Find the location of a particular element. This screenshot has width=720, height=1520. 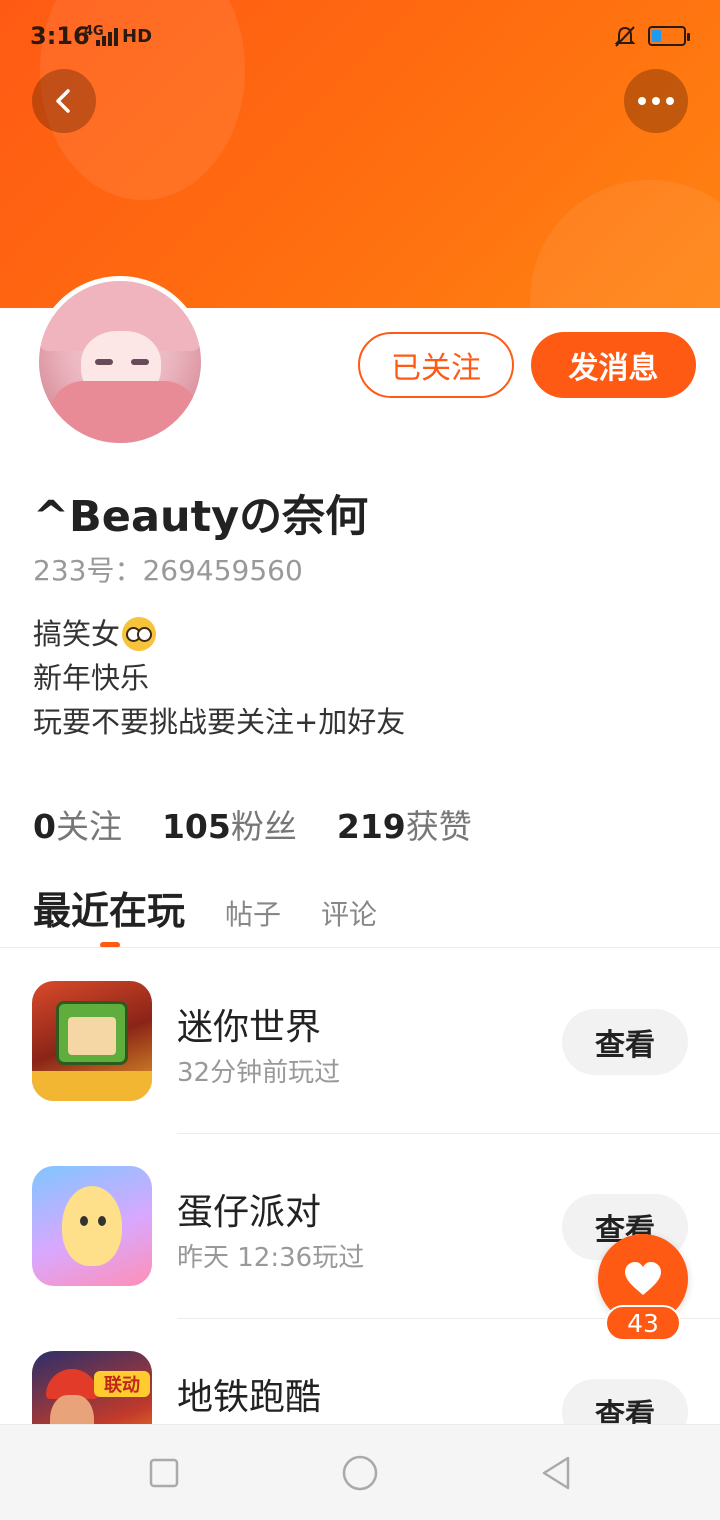

game-name: 地铁跑酷 is located at coordinates (249, 1397).